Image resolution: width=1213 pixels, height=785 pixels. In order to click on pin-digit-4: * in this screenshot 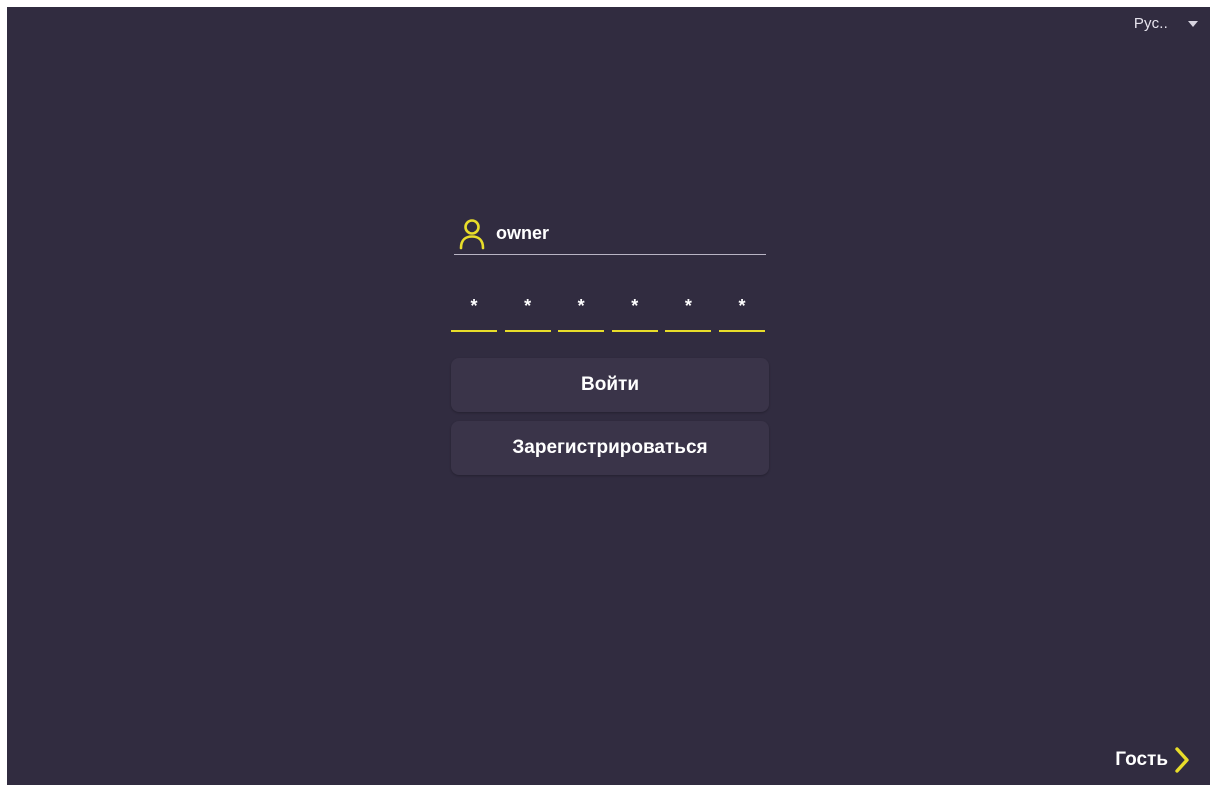, I will do `click(634, 312)`.